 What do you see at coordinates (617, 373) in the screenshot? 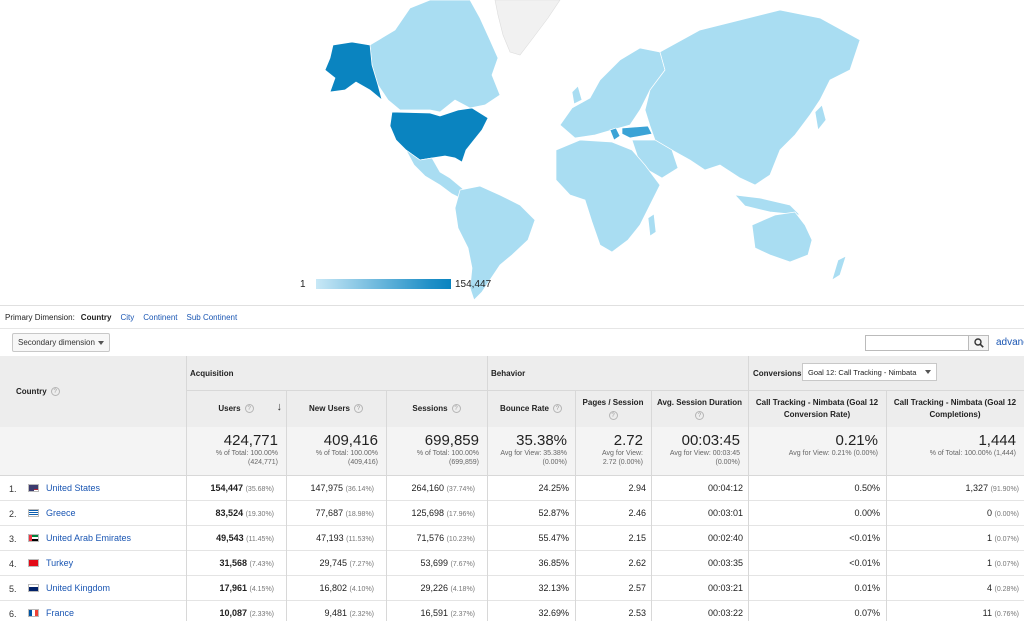
I see `behavior-group: Behavior` at bounding box center [617, 373].